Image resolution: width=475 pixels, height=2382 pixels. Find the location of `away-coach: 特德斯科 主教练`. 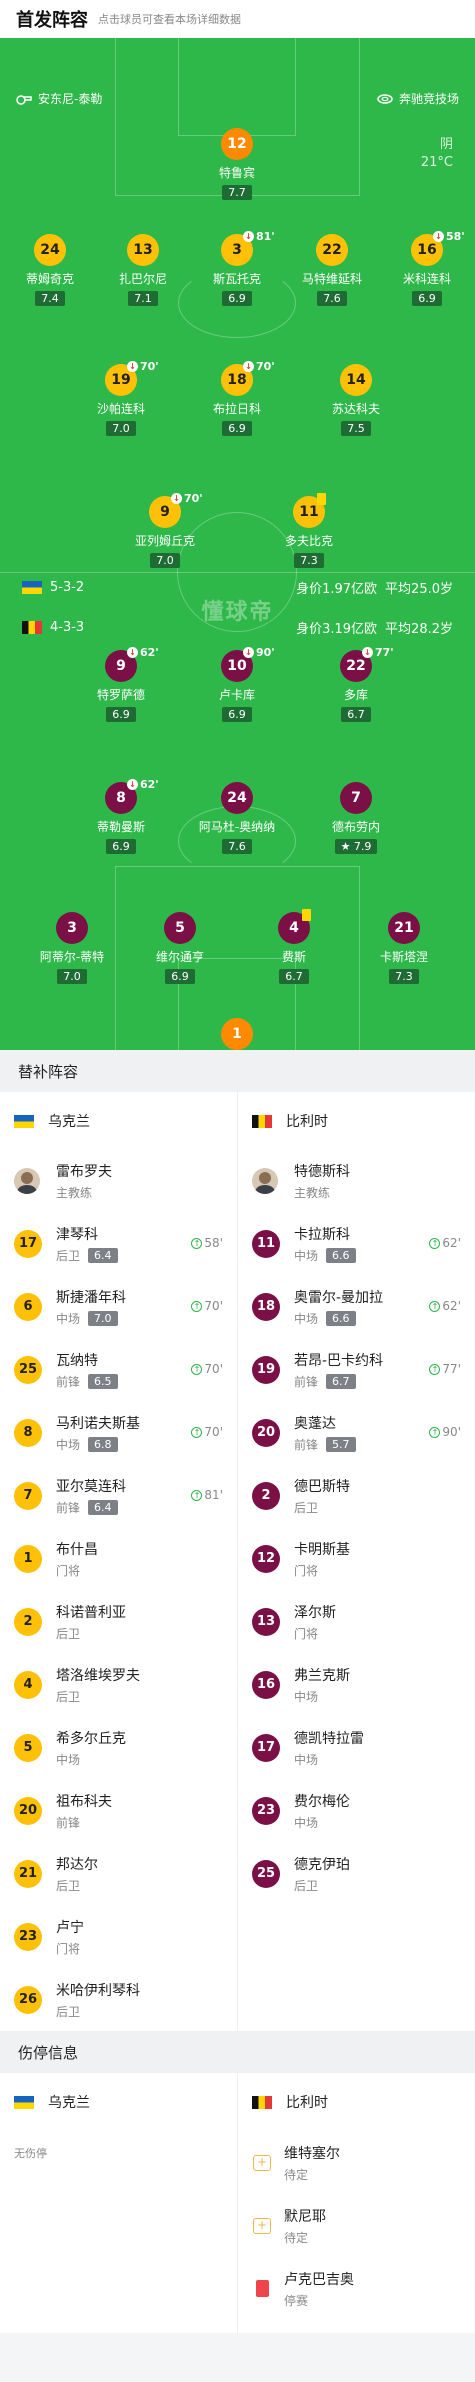

away-coach: 特德斯科 主教练 is located at coordinates (356, 1181).